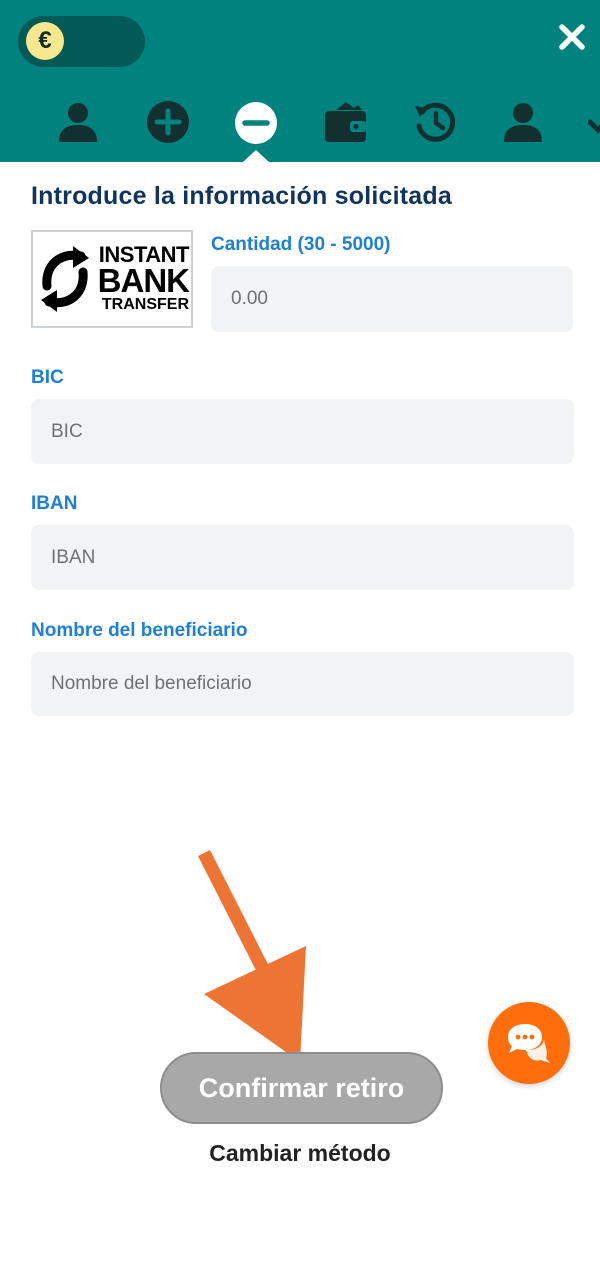  Describe the element at coordinates (392, 299) in the screenshot. I see `amount-input` at that location.